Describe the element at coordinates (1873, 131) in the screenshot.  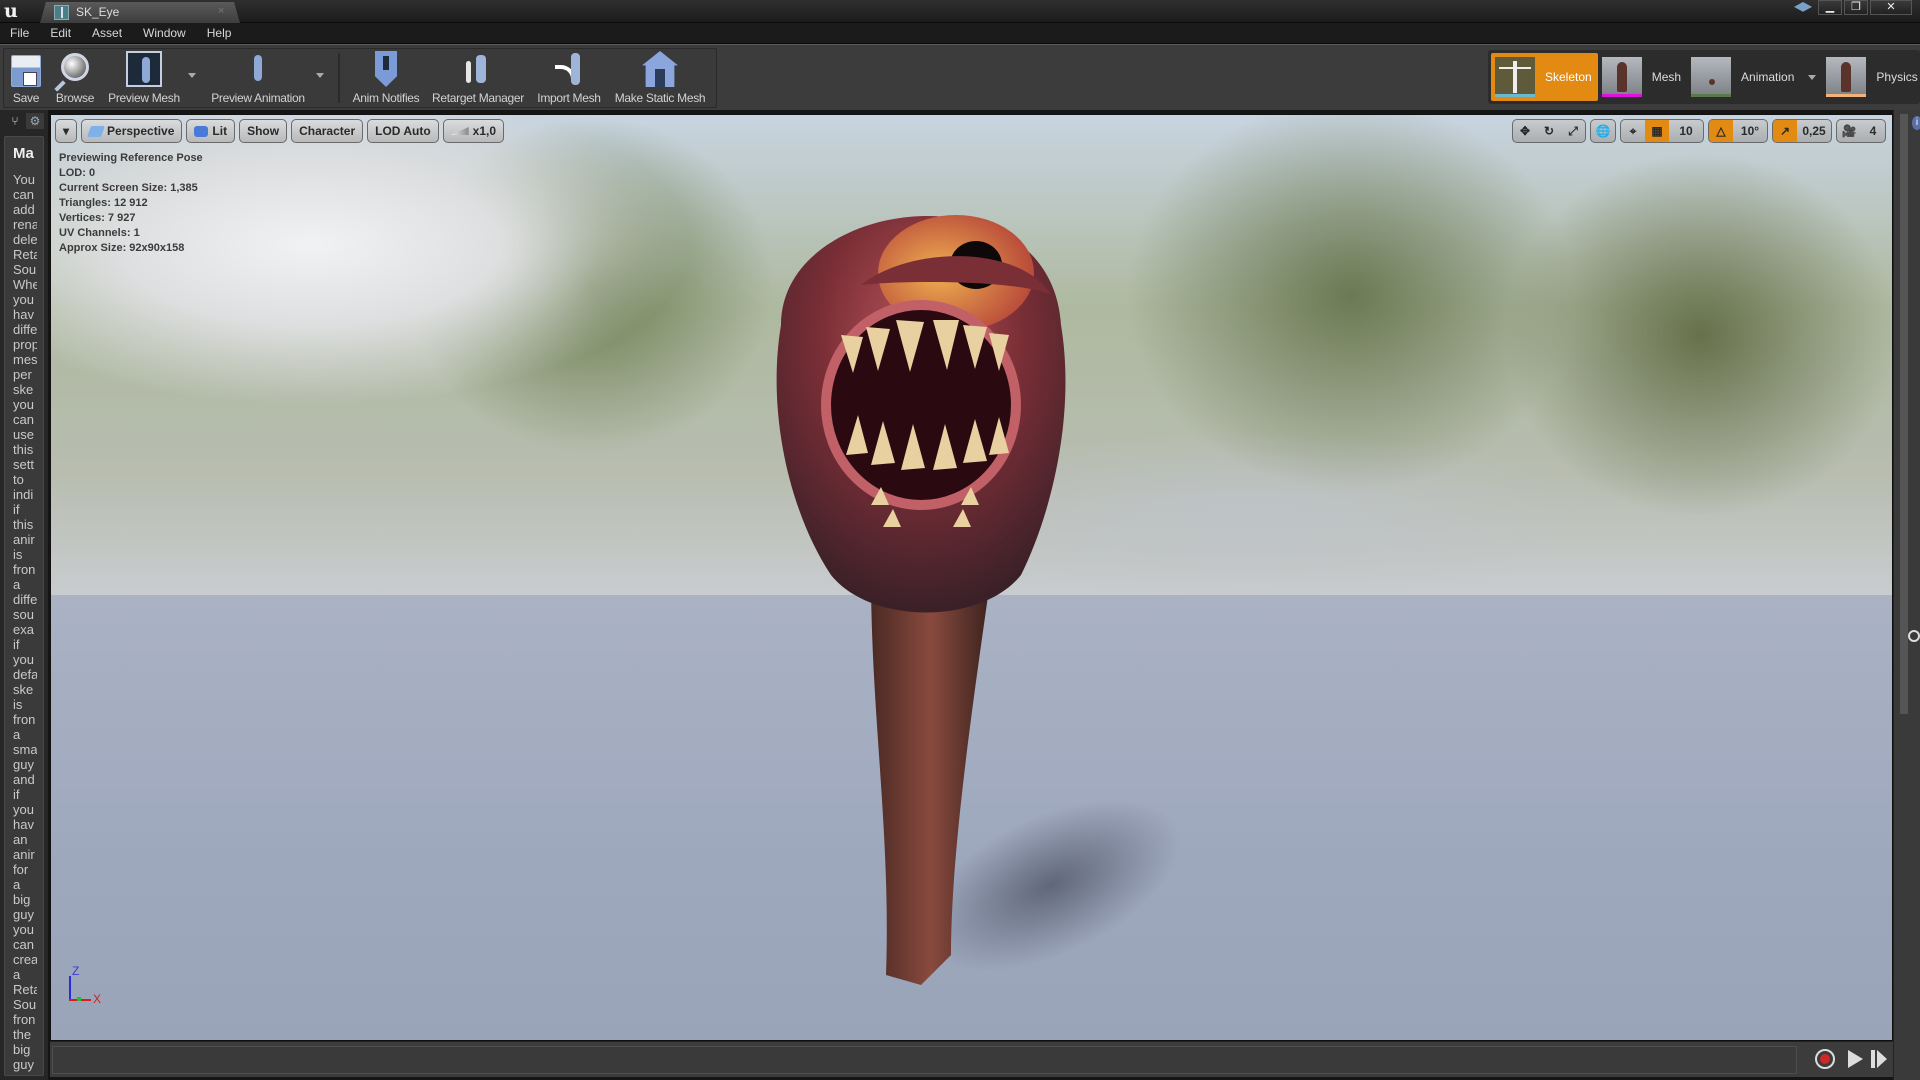
I see `camera-speed-value: 4` at that location.